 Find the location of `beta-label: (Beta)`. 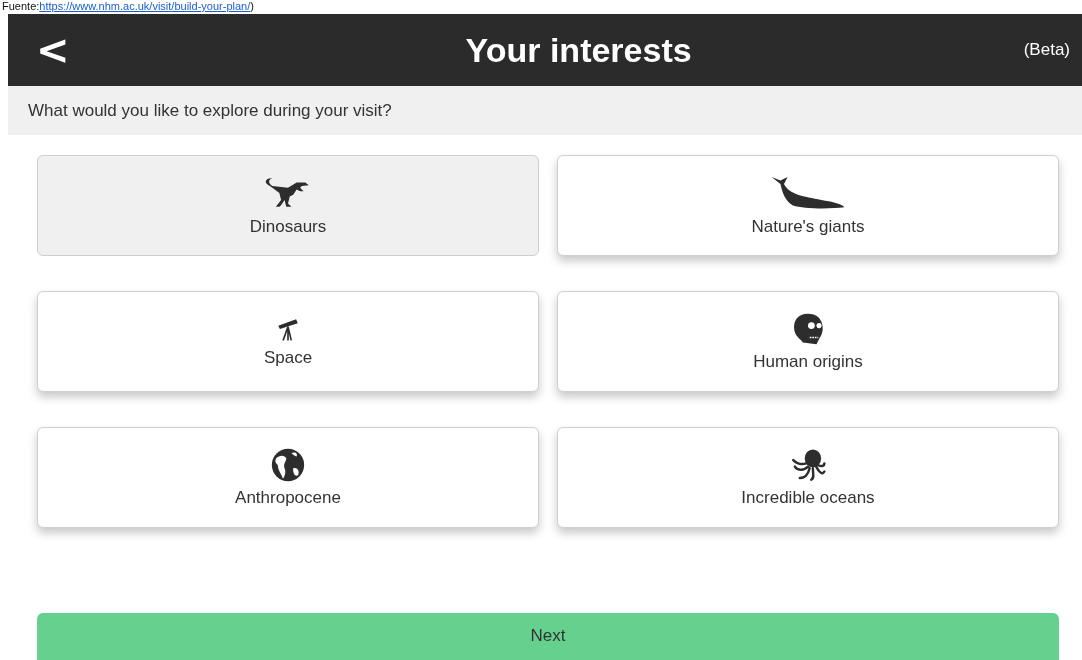

beta-label: (Beta) is located at coordinates (1046, 50).